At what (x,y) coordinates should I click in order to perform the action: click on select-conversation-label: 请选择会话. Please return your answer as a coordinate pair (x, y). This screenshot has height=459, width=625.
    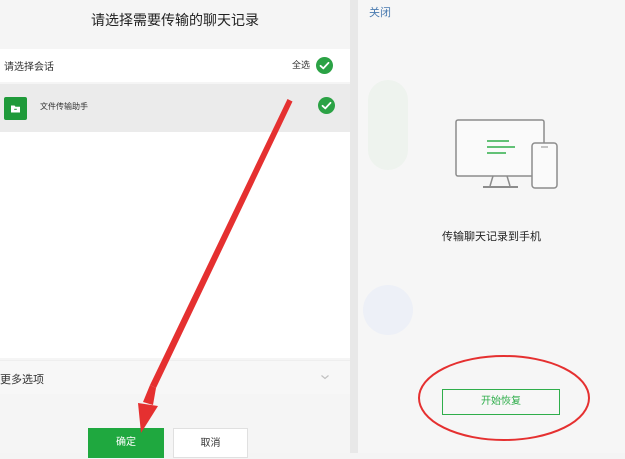
    Looking at the image, I should click on (29, 67).